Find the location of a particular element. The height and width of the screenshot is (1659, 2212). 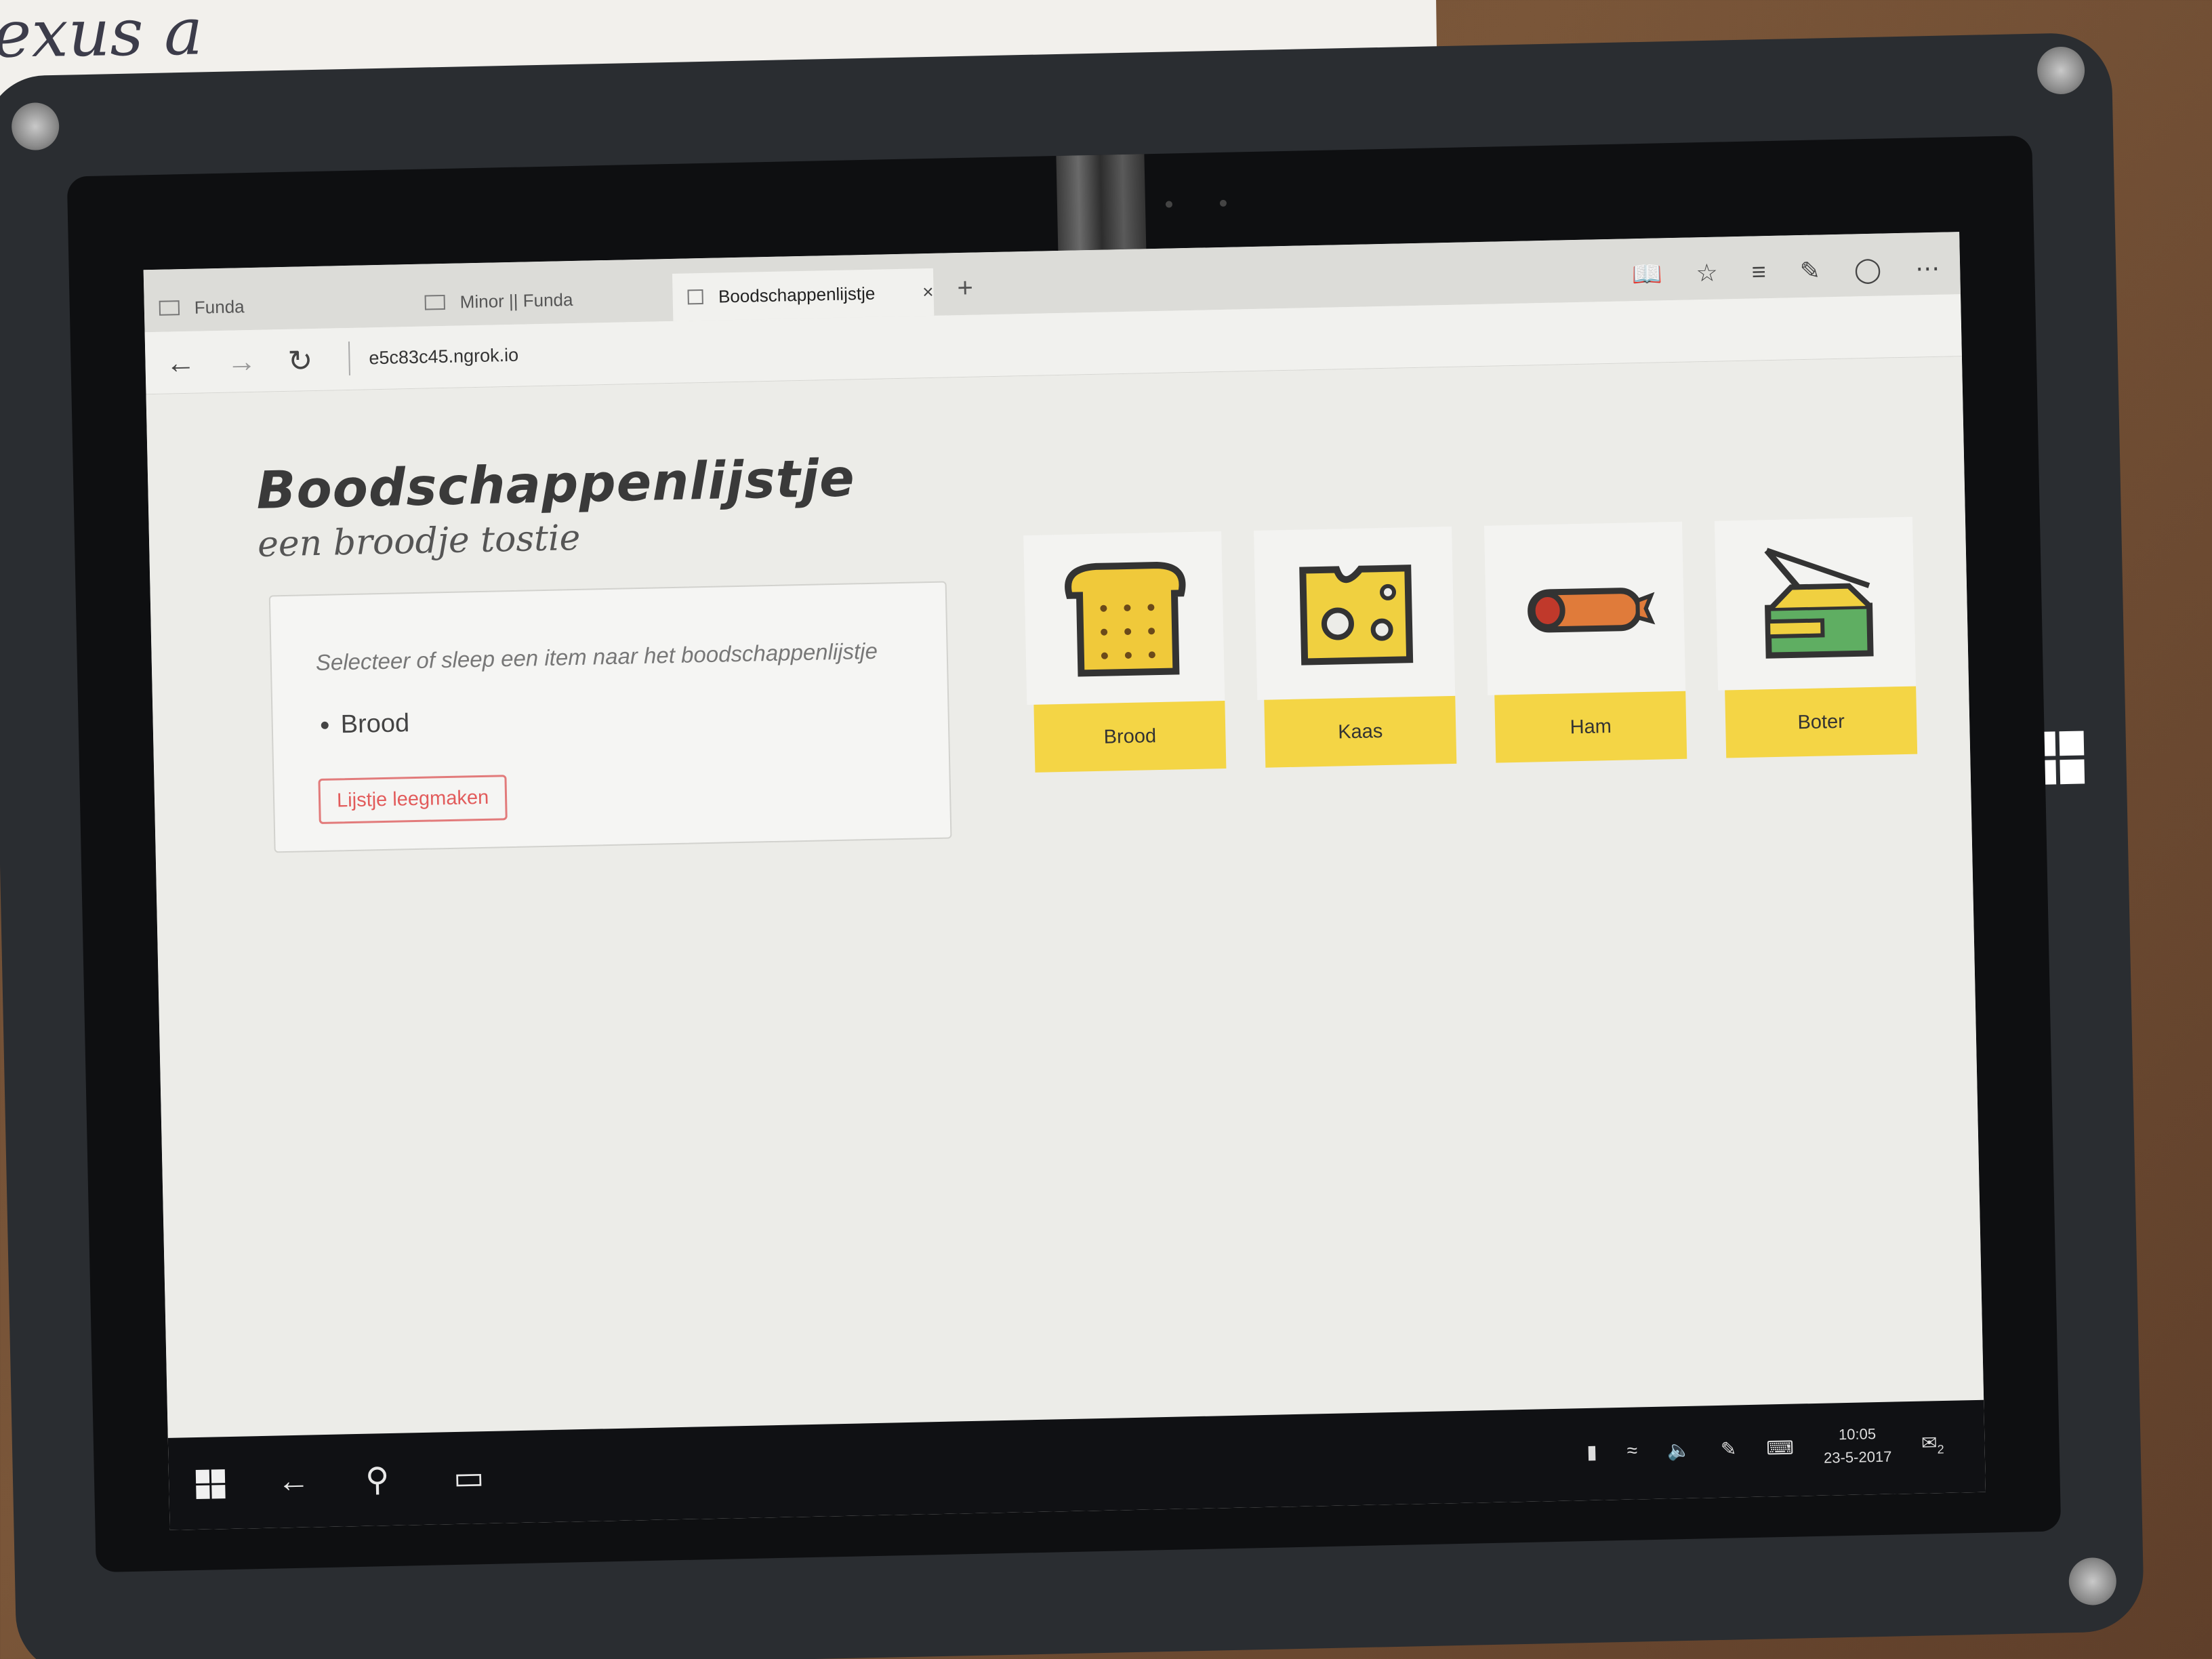

reading-view-icon: 📖 is located at coordinates (1646, 275).